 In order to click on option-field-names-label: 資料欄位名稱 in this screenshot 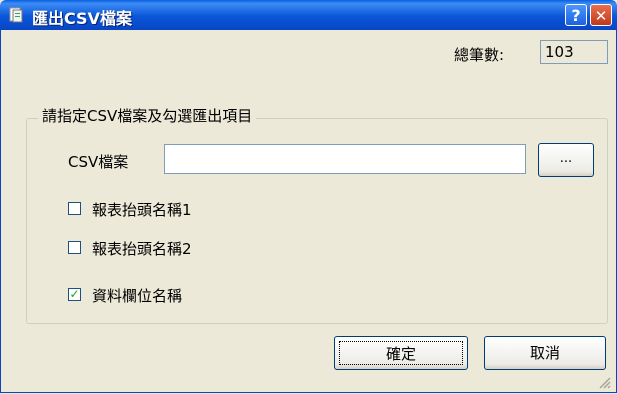, I will do `click(137, 296)`.